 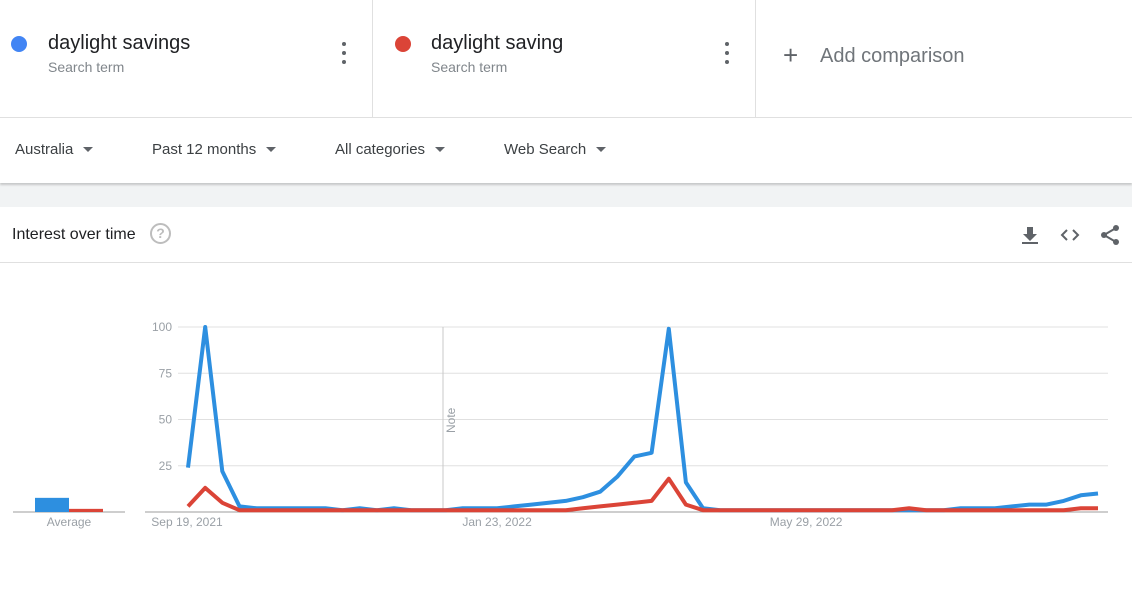 What do you see at coordinates (52, 504) in the screenshot?
I see `average-bar-daylight-savings` at bounding box center [52, 504].